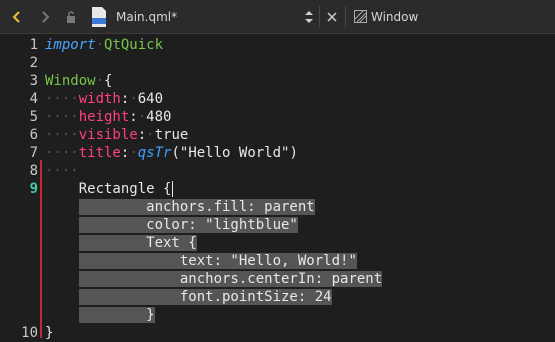  What do you see at coordinates (33, 45) in the screenshot?
I see `line-number: 1` at bounding box center [33, 45].